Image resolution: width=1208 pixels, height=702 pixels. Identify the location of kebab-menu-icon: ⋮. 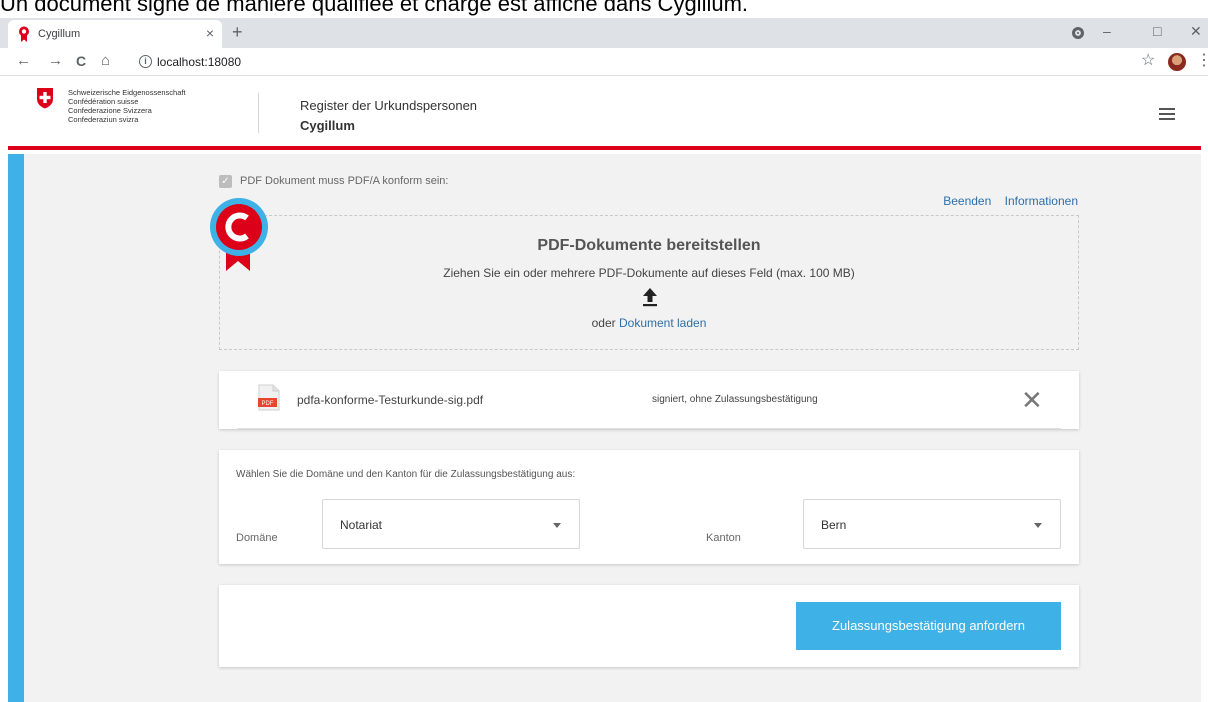
(1202, 61).